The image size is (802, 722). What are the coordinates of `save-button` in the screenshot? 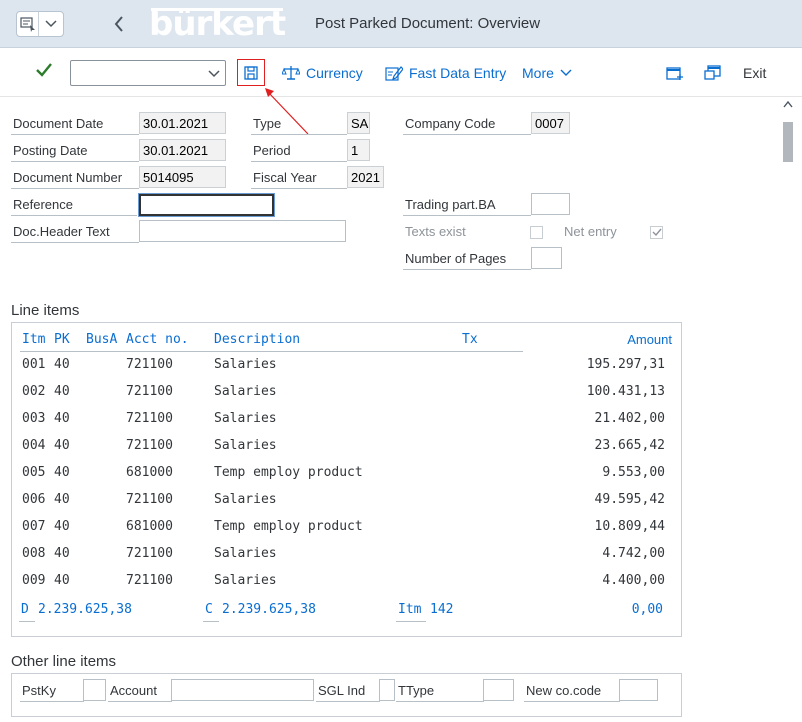 It's located at (251, 72).